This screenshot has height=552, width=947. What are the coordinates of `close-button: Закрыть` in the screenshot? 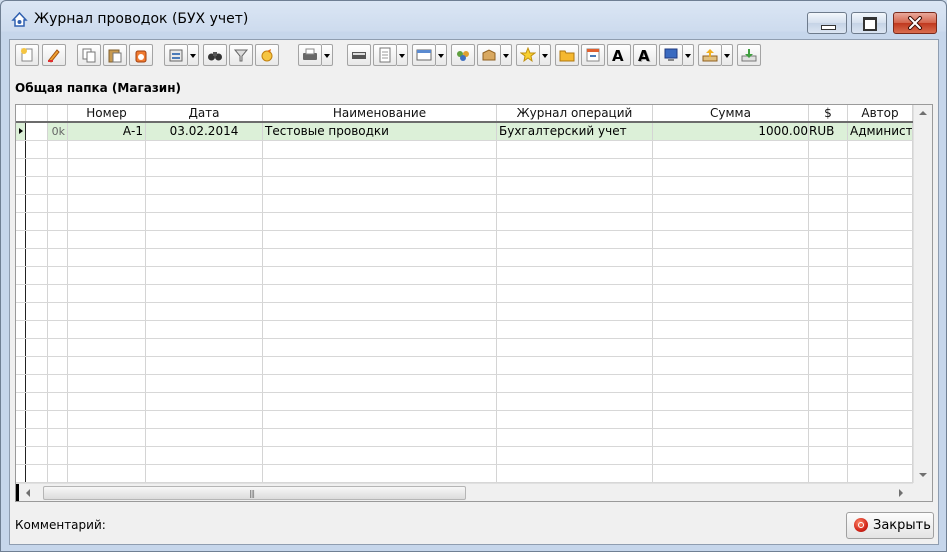 It's located at (890, 525).